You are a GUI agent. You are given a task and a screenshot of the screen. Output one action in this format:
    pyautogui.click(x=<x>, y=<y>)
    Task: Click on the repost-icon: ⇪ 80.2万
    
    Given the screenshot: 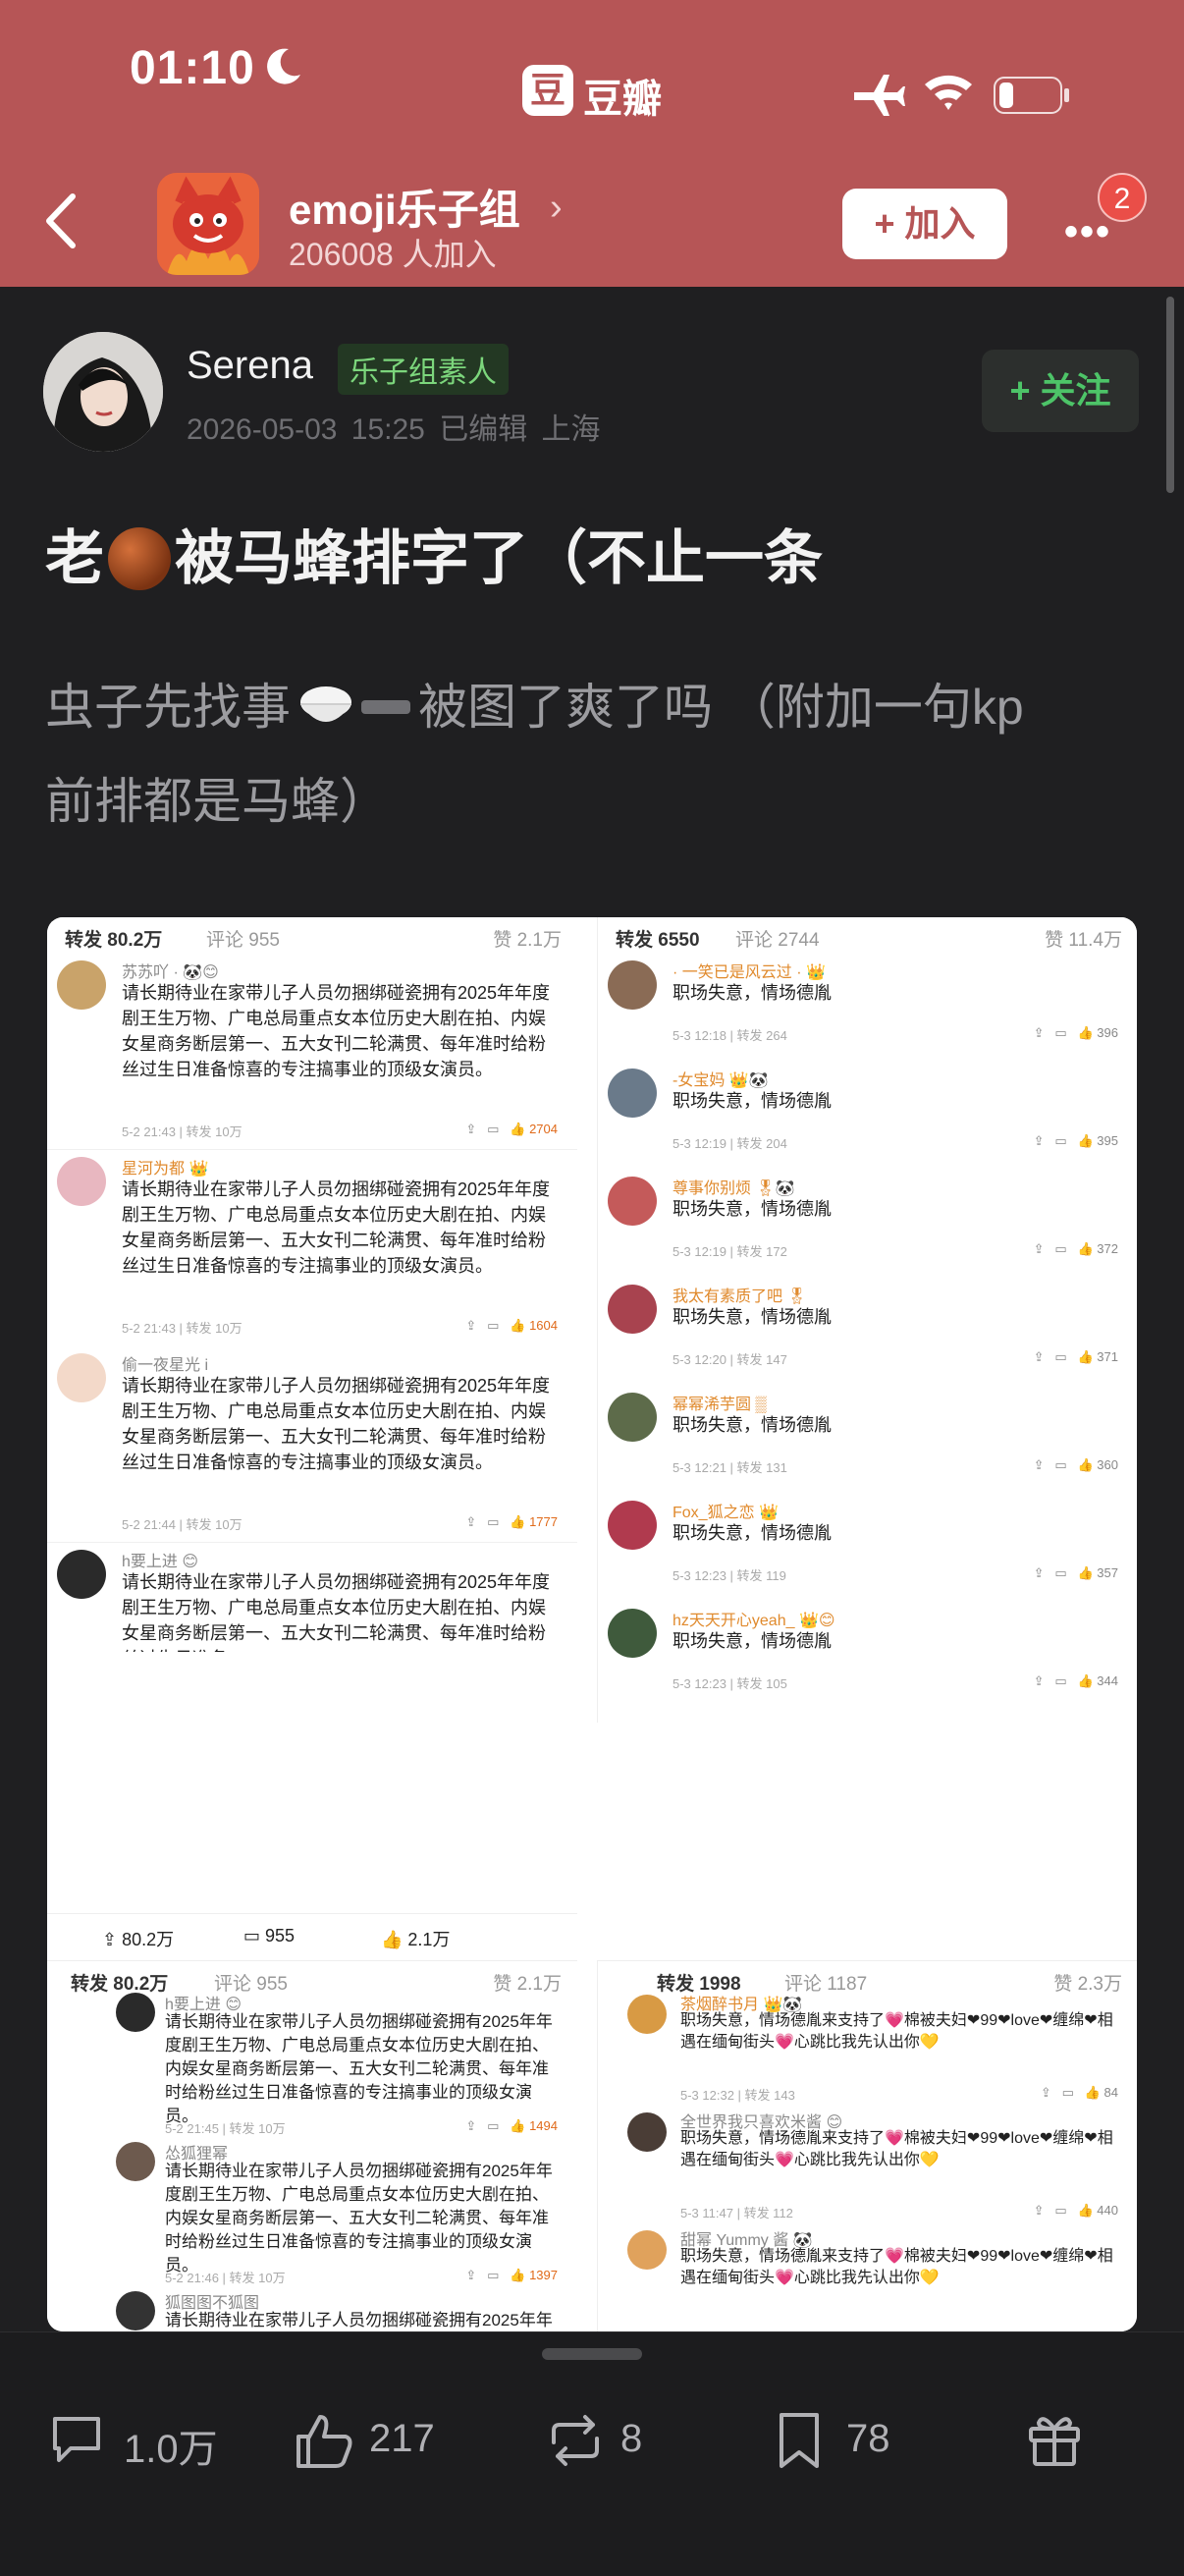 What is the action you would take?
    pyautogui.click(x=138, y=1938)
    